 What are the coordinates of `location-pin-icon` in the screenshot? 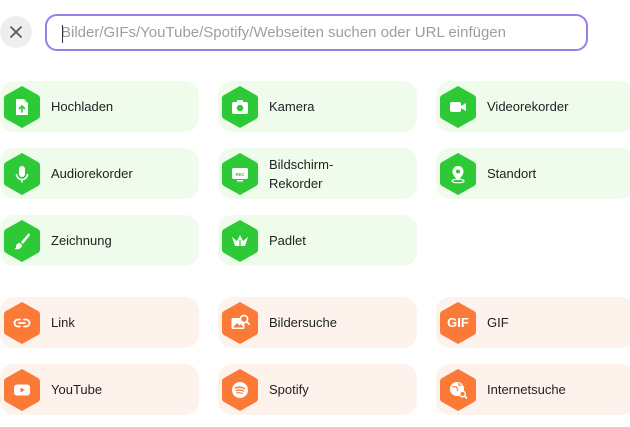 It's located at (458, 174).